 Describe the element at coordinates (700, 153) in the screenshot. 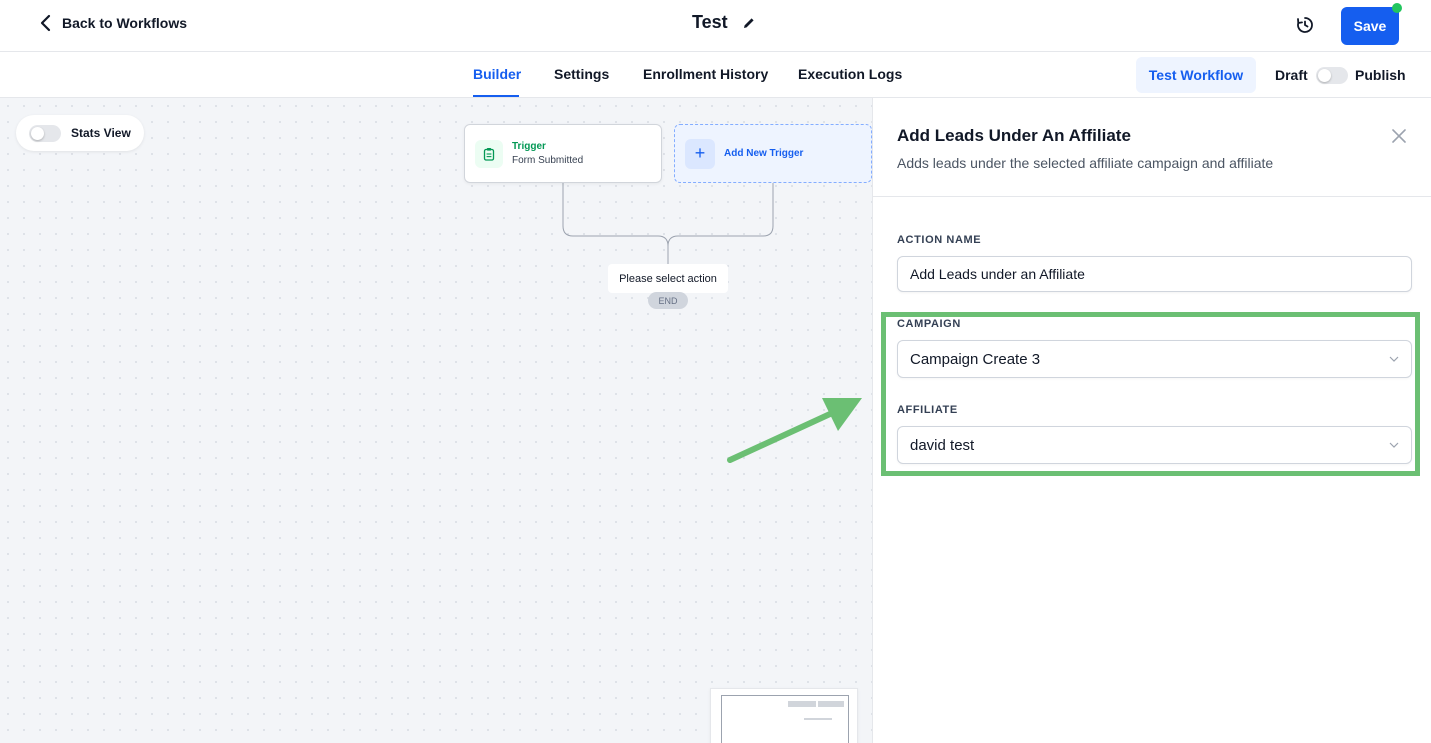

I see `plus-icon: +` at that location.